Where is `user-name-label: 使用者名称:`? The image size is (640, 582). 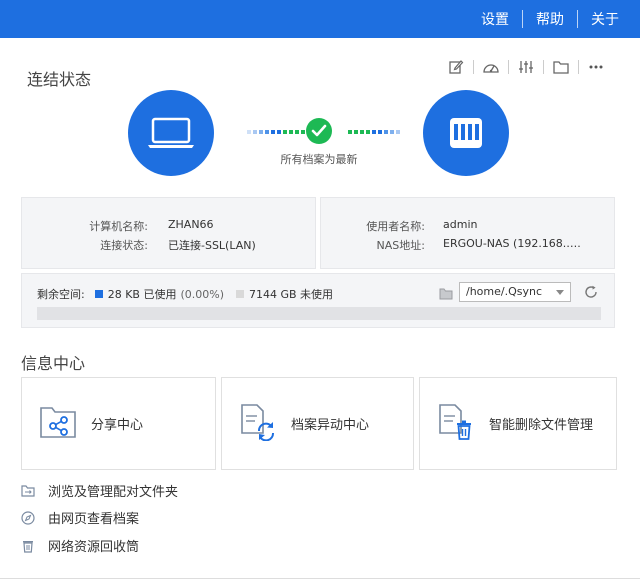
user-name-label: 使用者名称: is located at coordinates (395, 226).